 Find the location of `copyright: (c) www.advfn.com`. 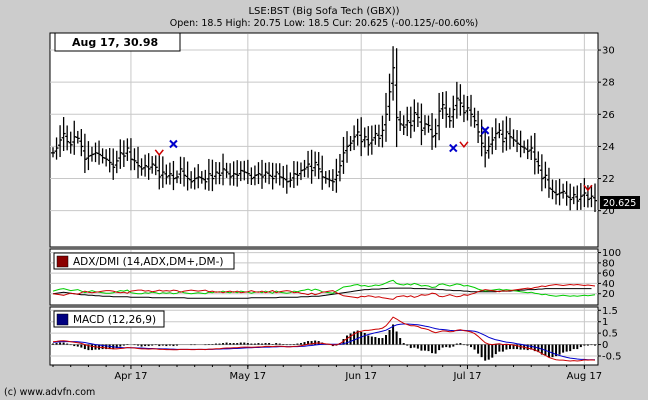

copyright: (c) www.advfn.com is located at coordinates (49, 392).